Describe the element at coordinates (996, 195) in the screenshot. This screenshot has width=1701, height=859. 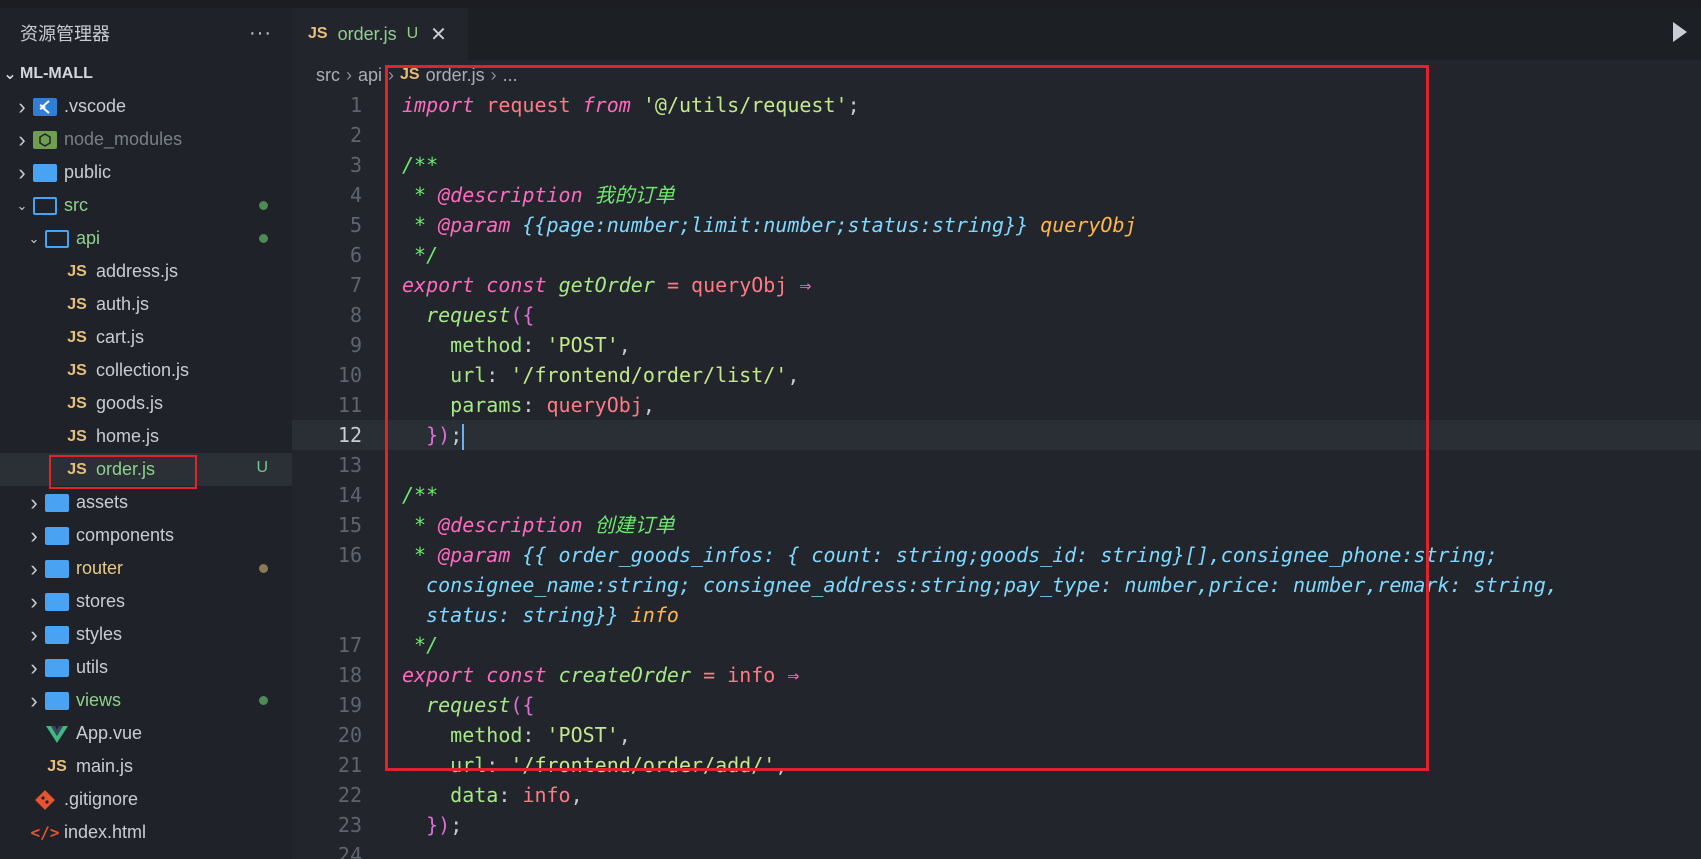
I see `code-line: 4 * @description 我的订单` at that location.